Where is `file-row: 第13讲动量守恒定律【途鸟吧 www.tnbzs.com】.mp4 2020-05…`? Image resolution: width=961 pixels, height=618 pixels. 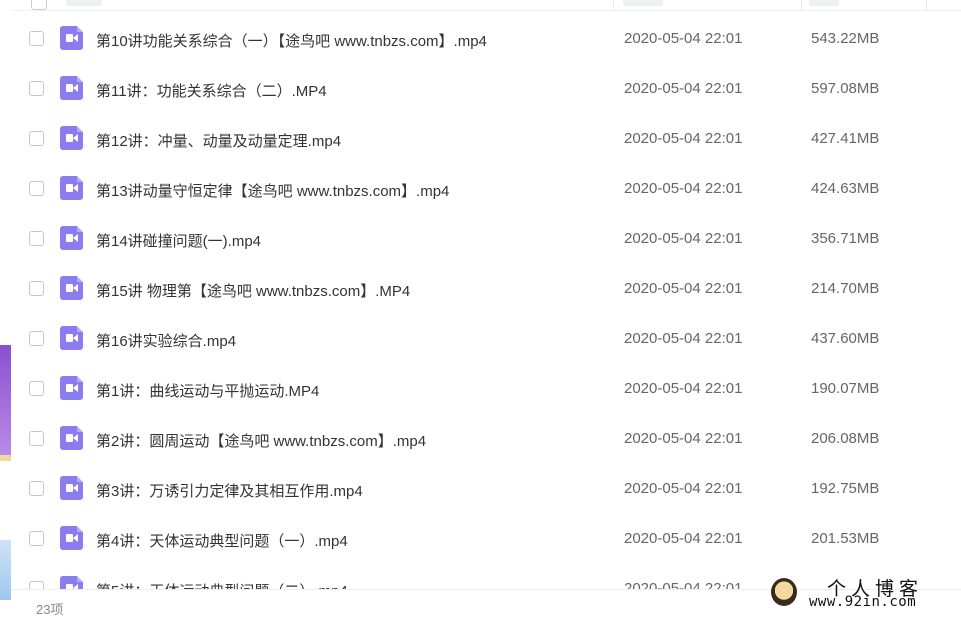
file-row: 第13讲动量守恒定律【途鸟吧 www.tnbzs.com】.mp4 2020-05… is located at coordinates (486, 189).